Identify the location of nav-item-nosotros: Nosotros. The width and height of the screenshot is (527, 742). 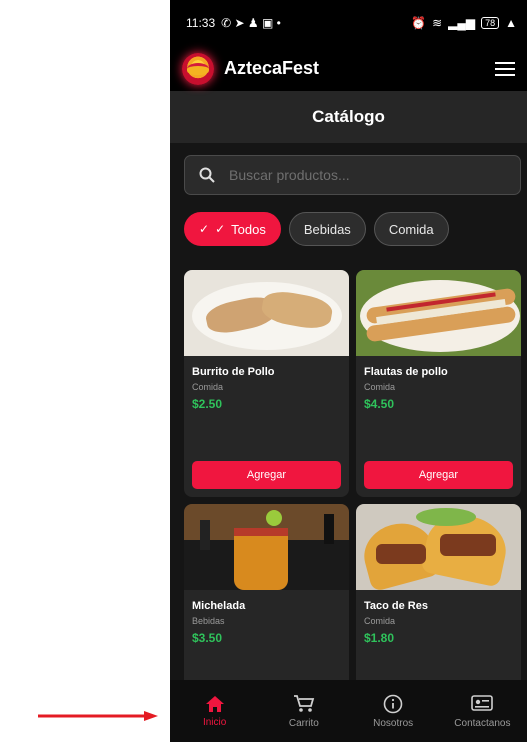
(393, 711).